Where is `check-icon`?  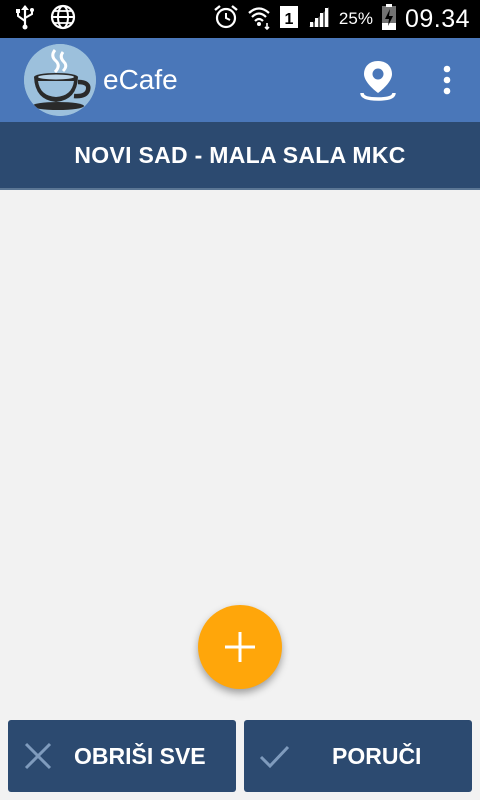
check-icon is located at coordinates (274, 757).